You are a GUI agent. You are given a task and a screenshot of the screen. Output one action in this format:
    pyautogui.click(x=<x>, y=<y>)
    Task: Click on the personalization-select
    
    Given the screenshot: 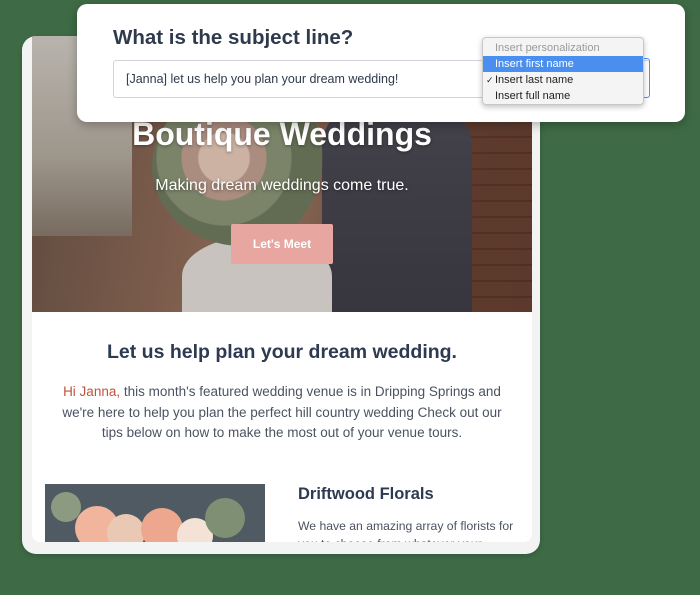 What is the action you would take?
    pyautogui.click(x=646, y=78)
    